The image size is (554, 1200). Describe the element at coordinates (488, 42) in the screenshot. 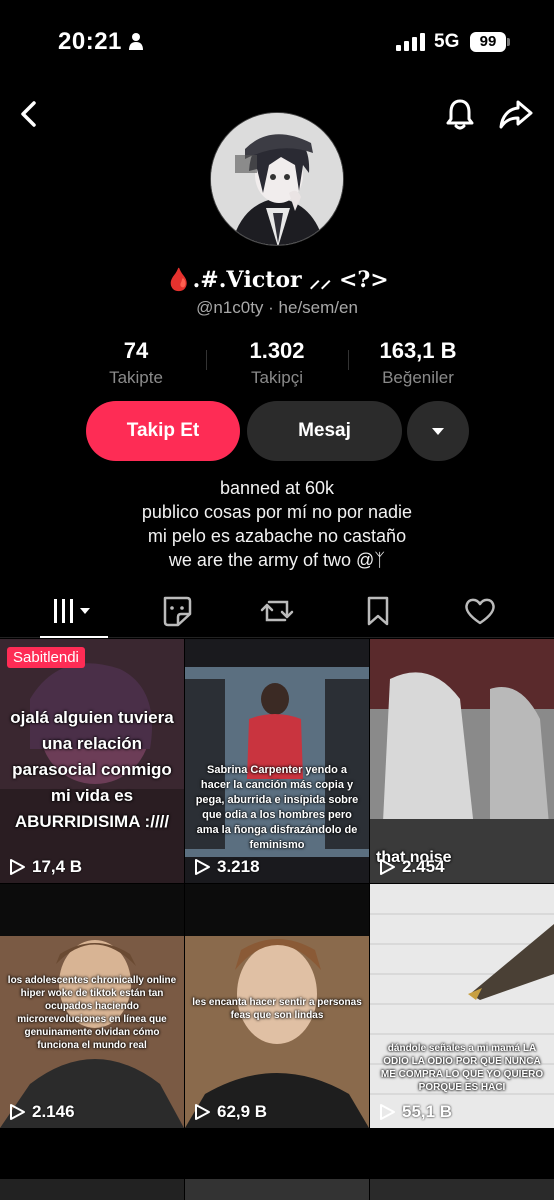

I see `battery-icon: 99` at that location.